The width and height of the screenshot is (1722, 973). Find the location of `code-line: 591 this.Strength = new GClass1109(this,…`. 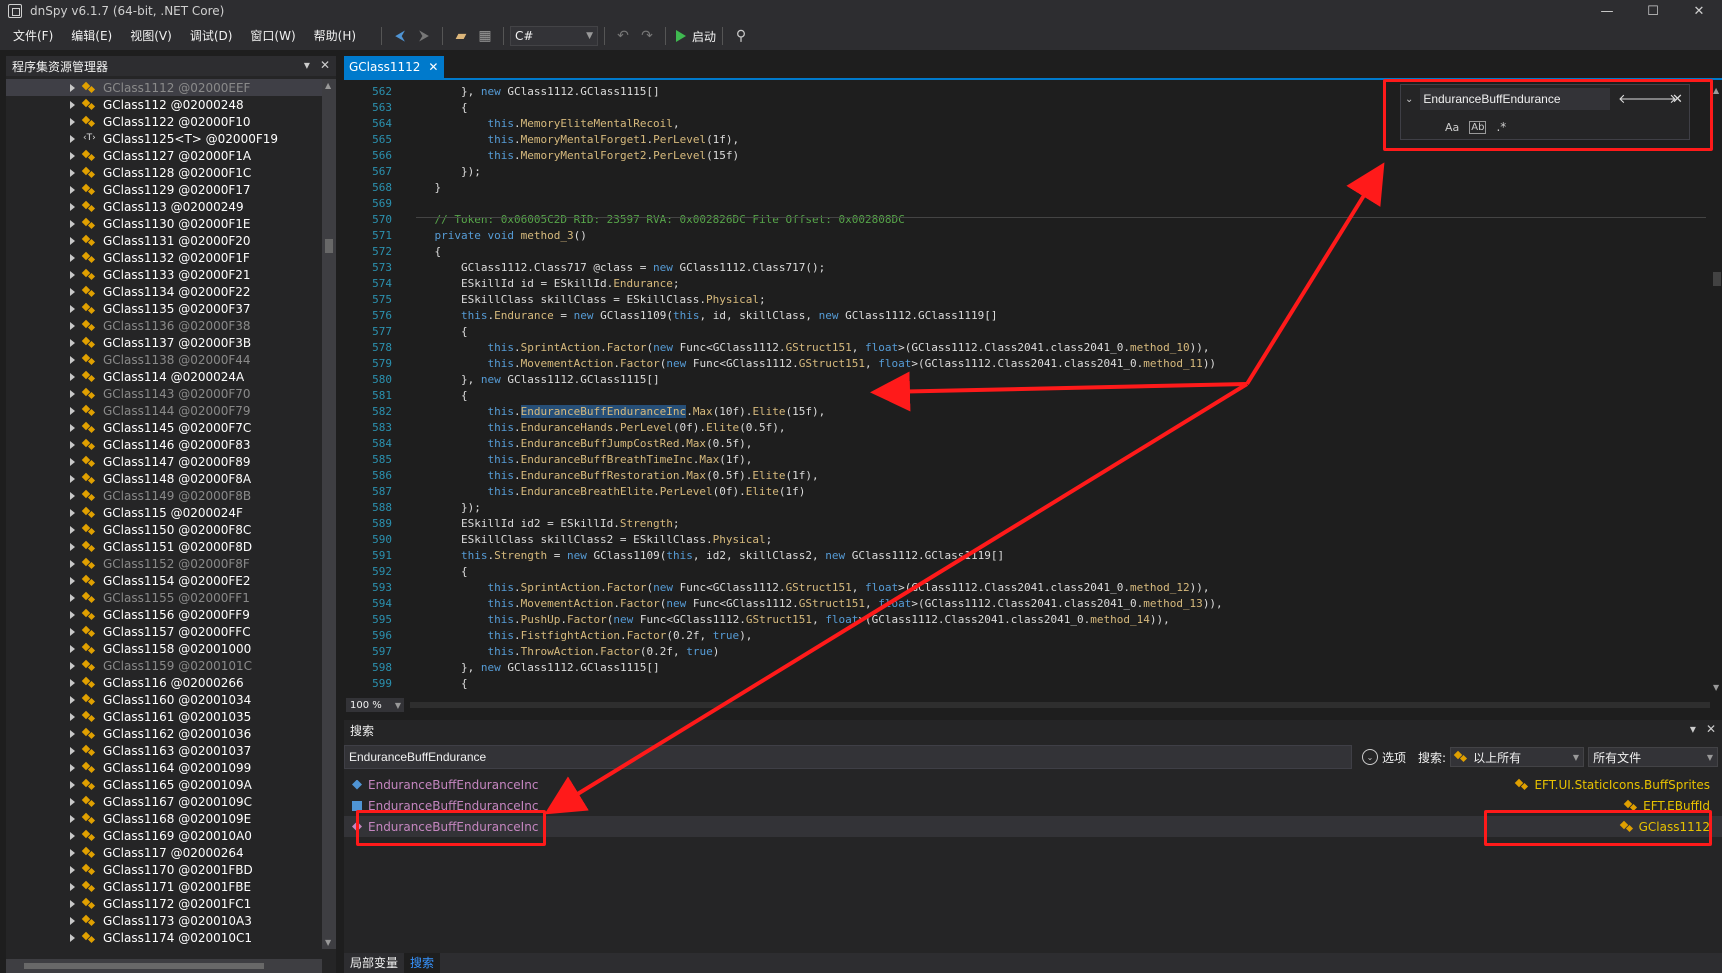

code-line: 591 this.Strength = new GClass1109(this,… is located at coordinates (1024, 556).